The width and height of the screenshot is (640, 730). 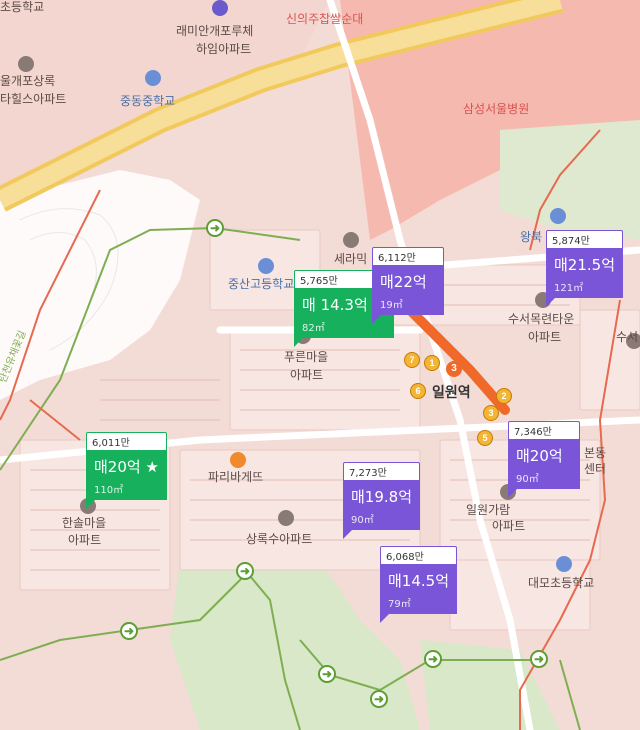 I want to click on place-label: 초등학교, so click(x=22, y=7).